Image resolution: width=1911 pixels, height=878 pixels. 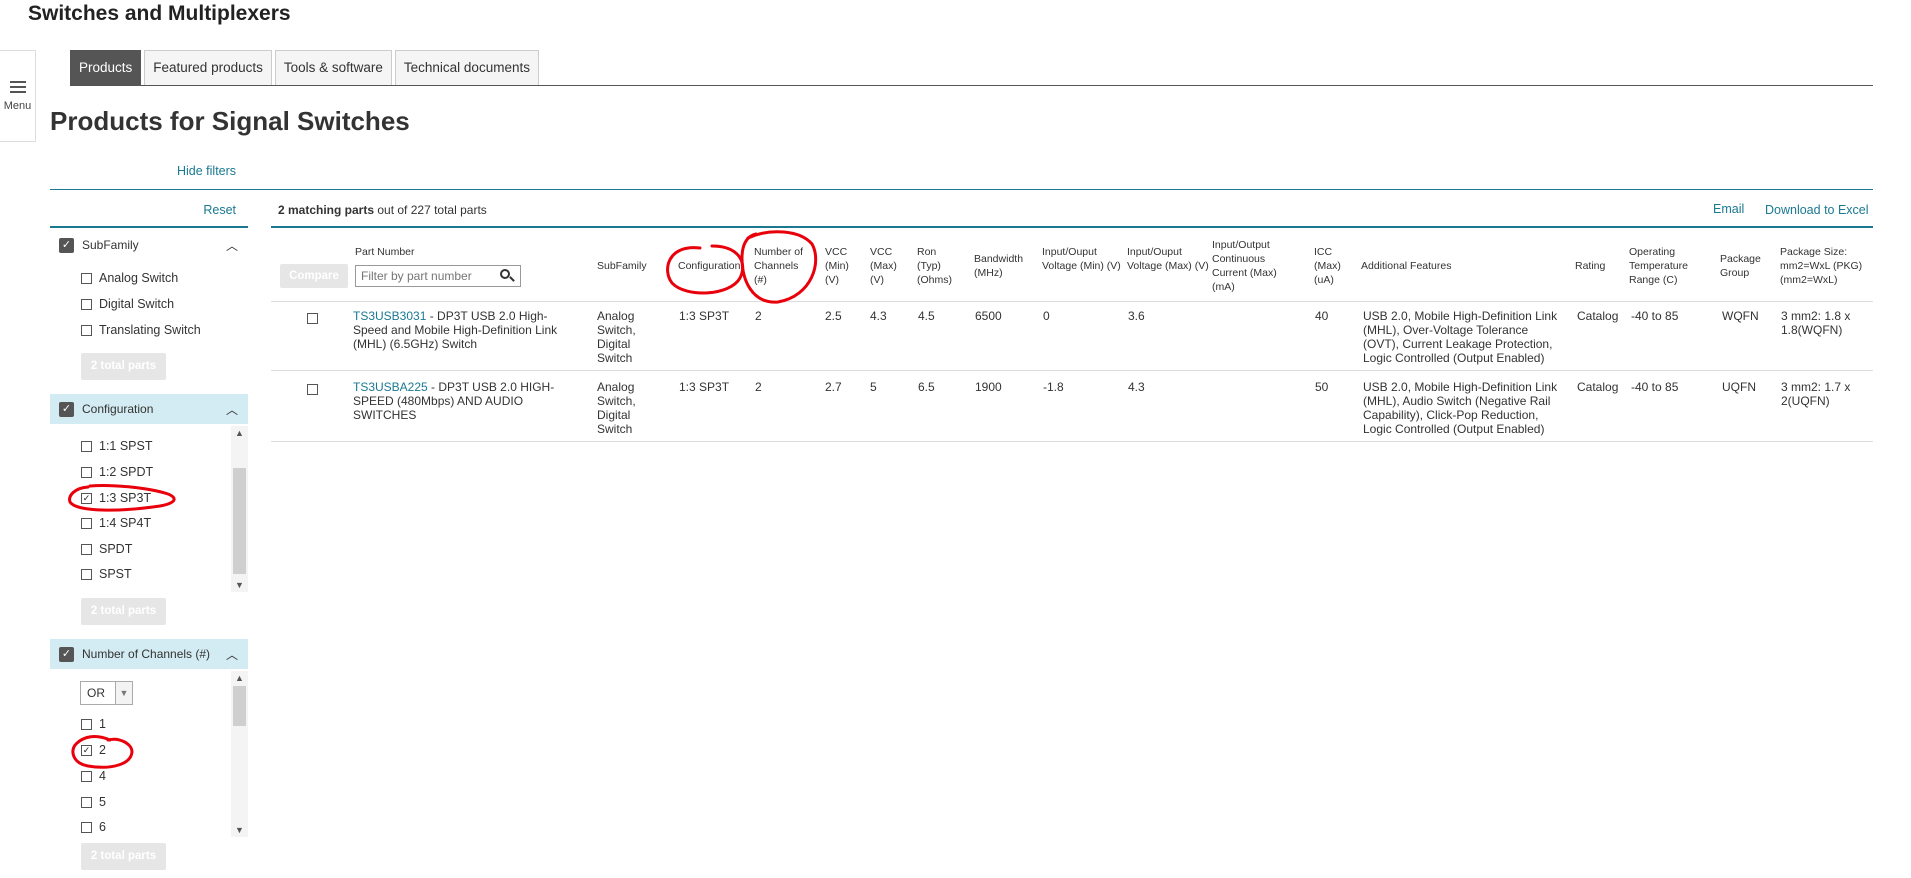 I want to click on option-label: 1:4 SP4T, so click(x=125, y=523).